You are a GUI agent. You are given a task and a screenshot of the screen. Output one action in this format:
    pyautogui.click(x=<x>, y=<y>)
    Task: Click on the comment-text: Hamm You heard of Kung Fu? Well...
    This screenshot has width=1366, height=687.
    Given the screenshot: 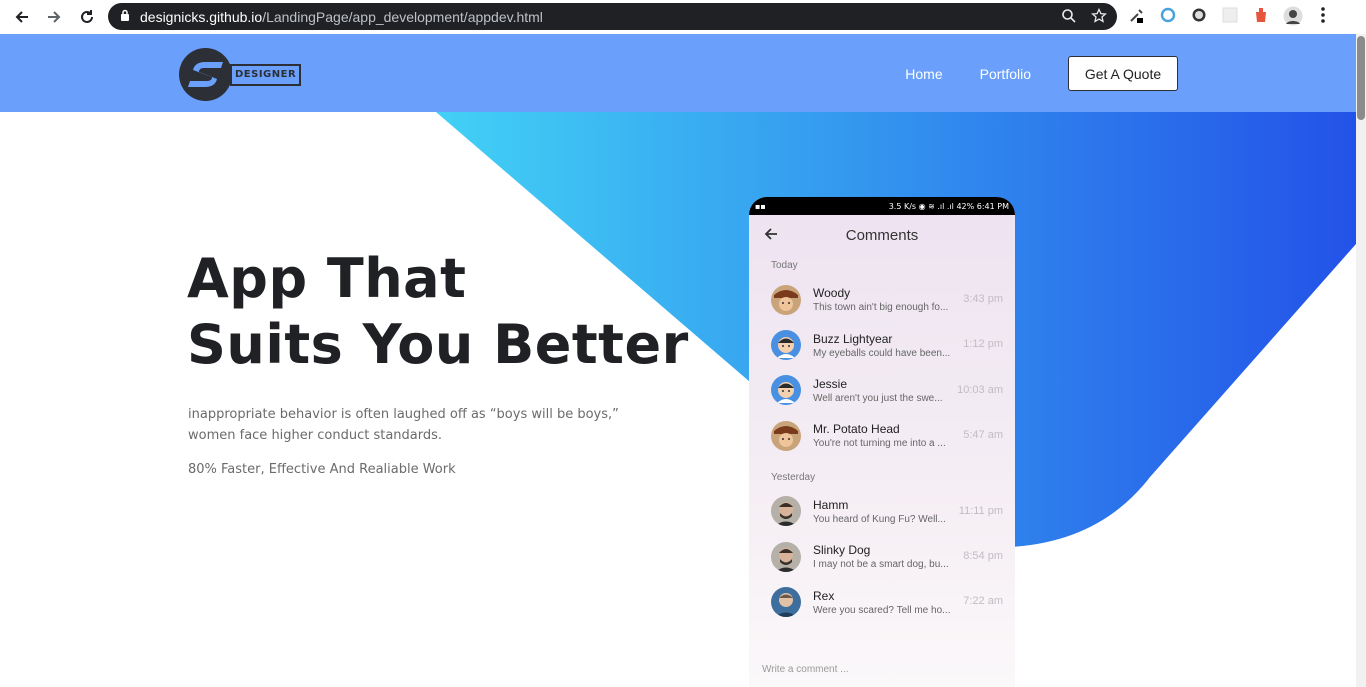 What is the action you would take?
    pyautogui.click(x=883, y=511)
    